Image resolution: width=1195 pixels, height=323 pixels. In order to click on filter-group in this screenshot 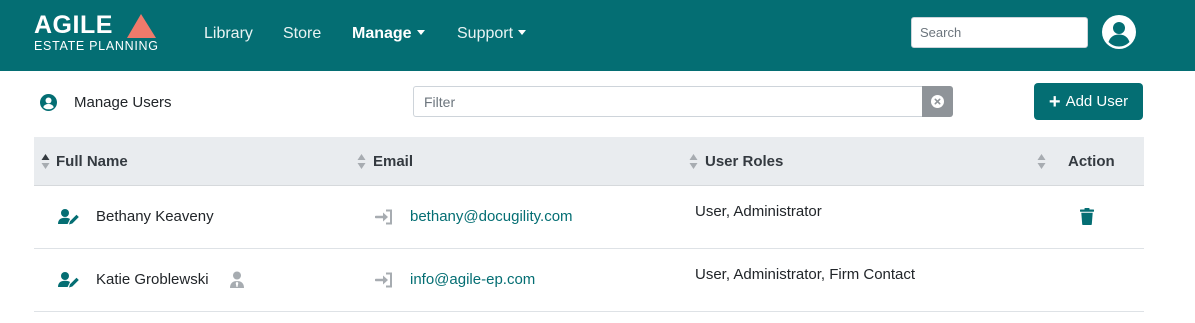, I will do `click(683, 101)`.